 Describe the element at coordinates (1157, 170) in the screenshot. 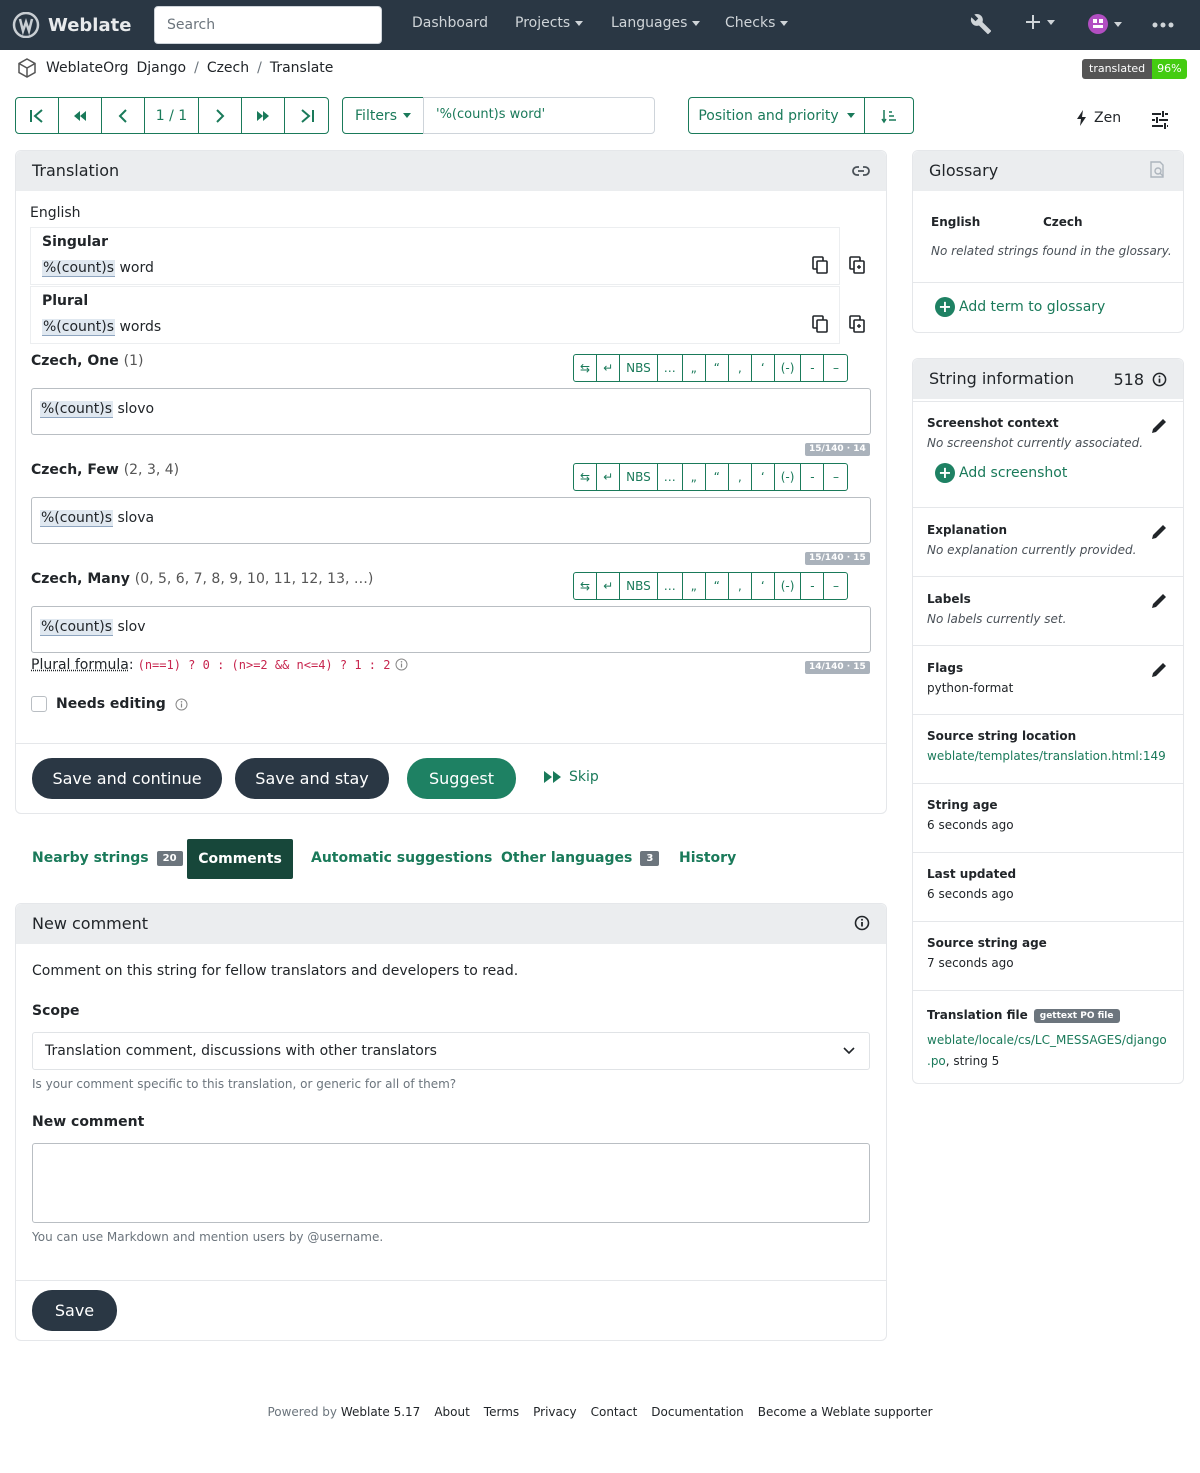

I see `glossary-search-icon` at that location.